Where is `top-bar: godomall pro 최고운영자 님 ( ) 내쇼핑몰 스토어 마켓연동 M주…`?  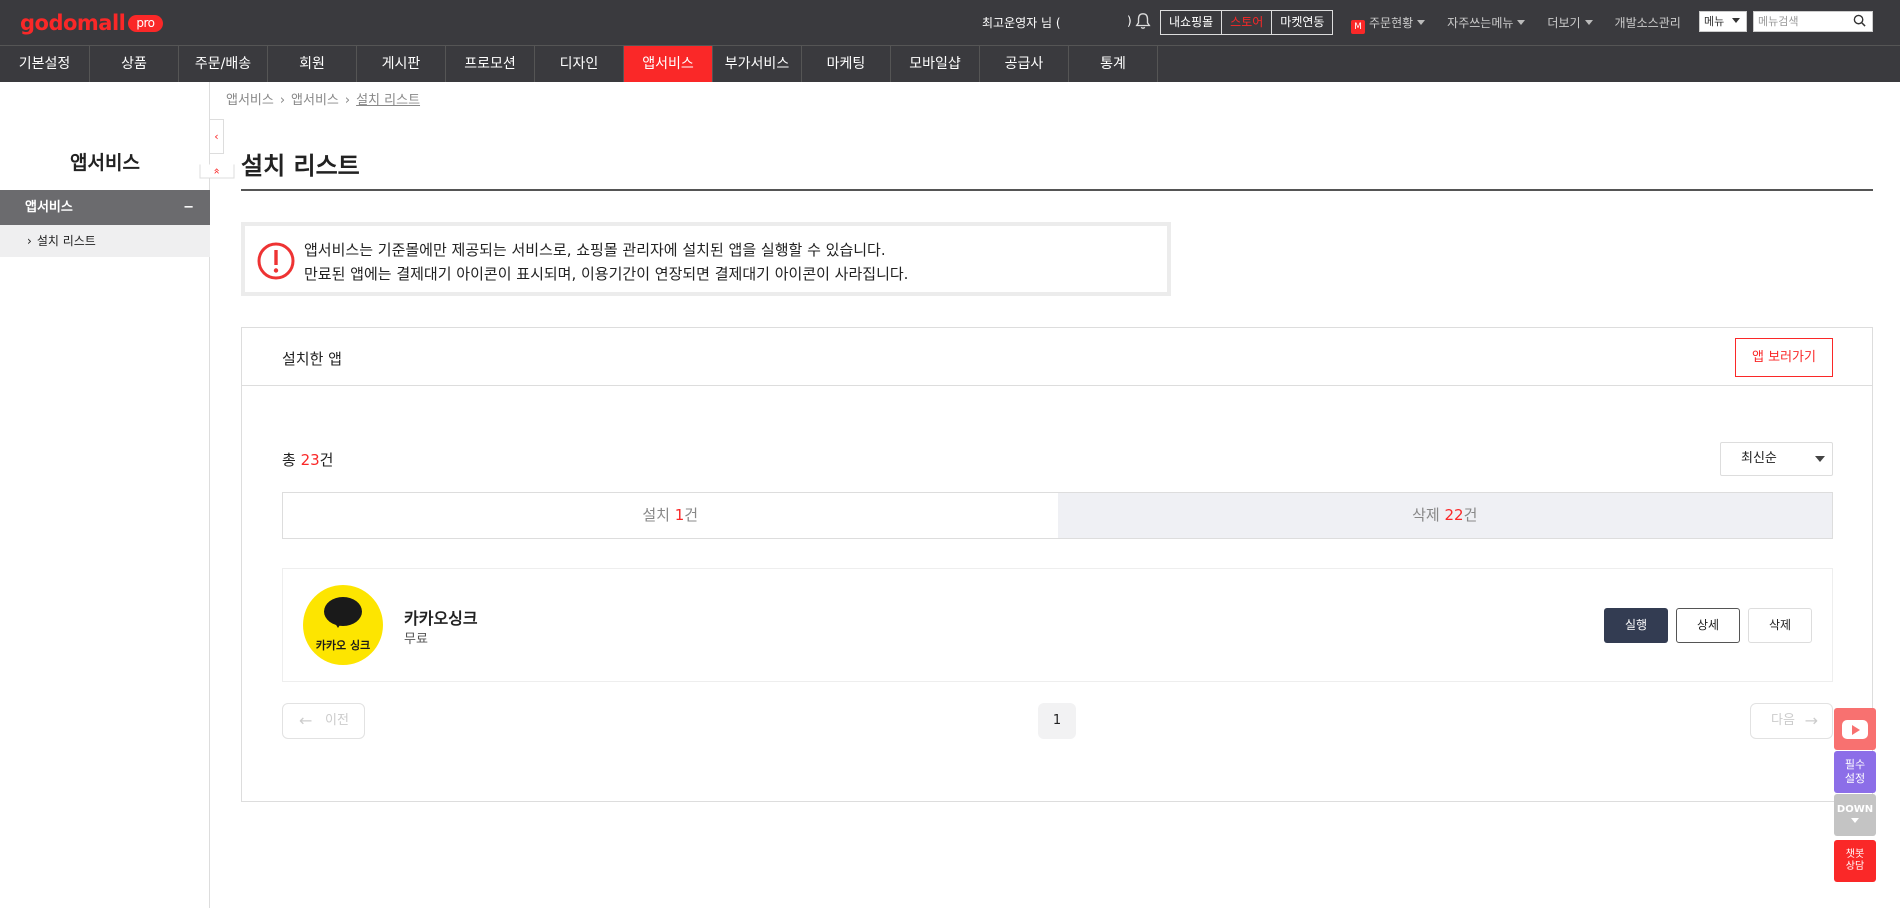 top-bar: godomall pro 최고운영자 님 ( ) 내쇼핑몰 스토어 마켓연동 M주… is located at coordinates (950, 22).